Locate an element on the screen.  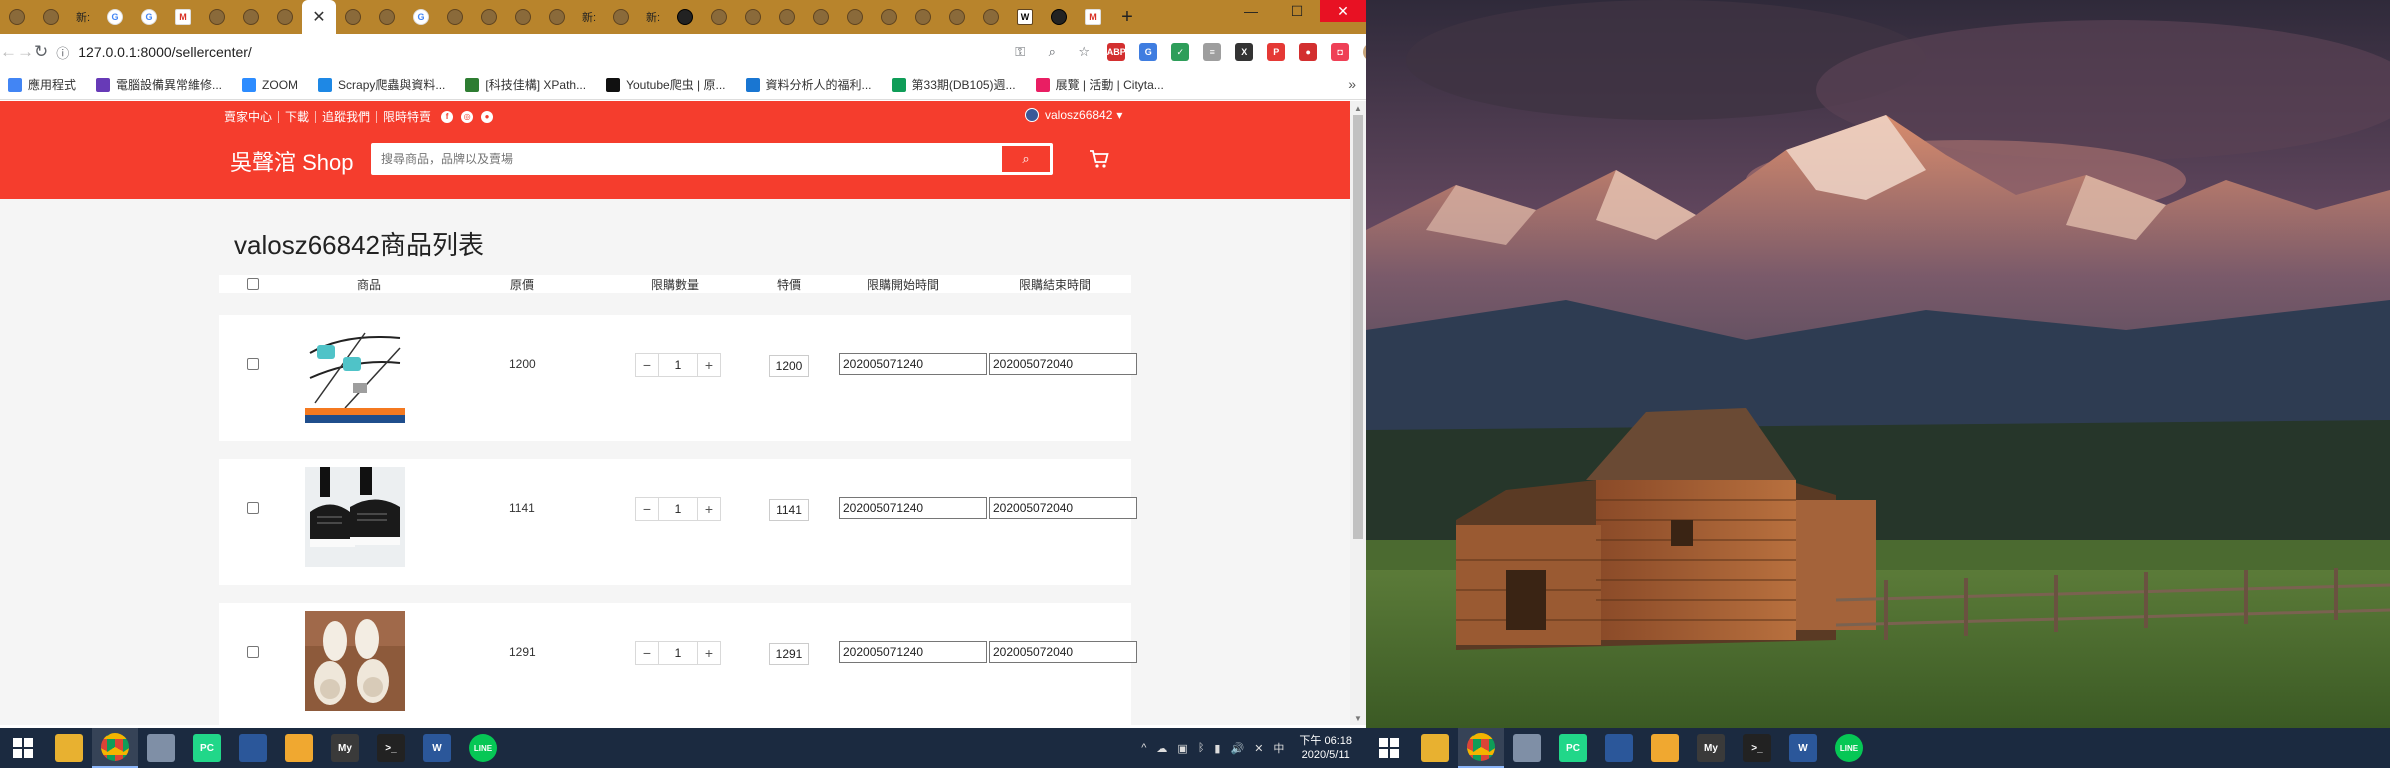
notification-icon: ✕ is located at coordinates (1258, 748).